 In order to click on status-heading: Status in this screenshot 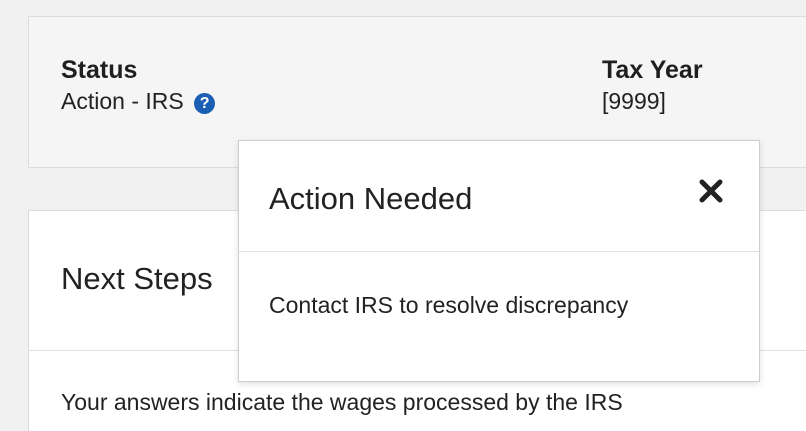, I will do `click(99, 70)`.